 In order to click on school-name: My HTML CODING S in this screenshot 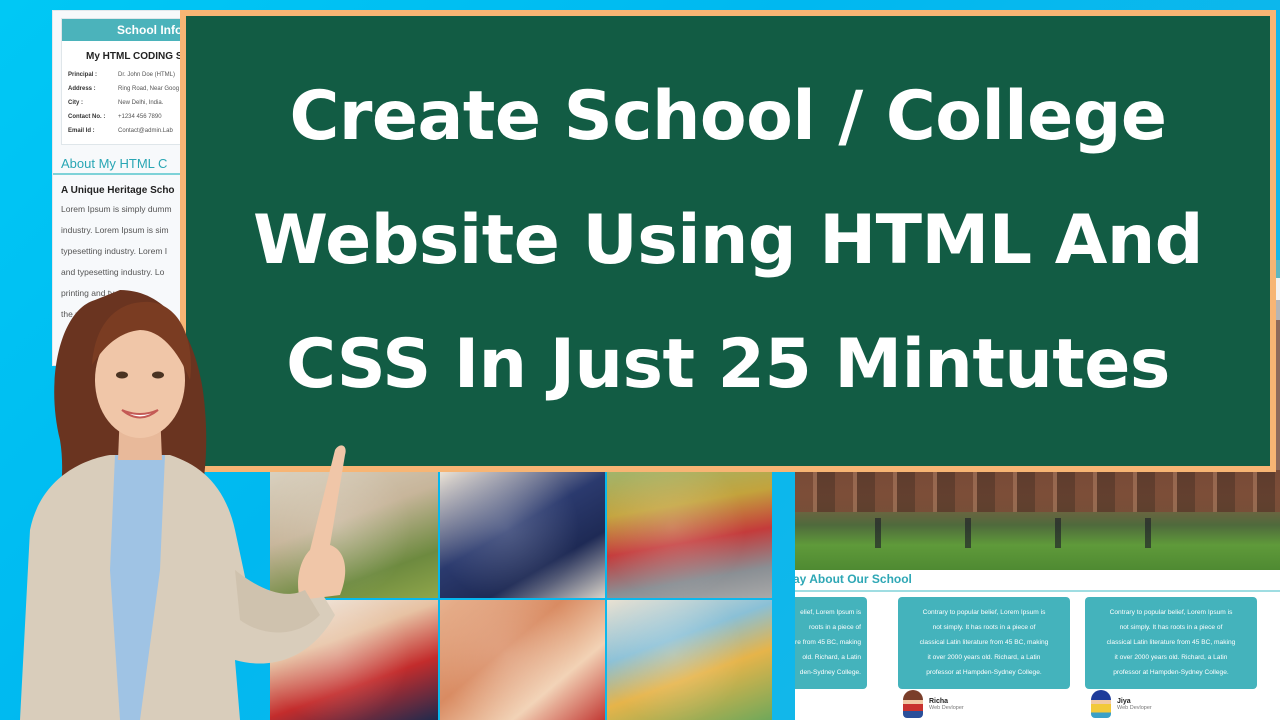, I will do `click(134, 56)`.